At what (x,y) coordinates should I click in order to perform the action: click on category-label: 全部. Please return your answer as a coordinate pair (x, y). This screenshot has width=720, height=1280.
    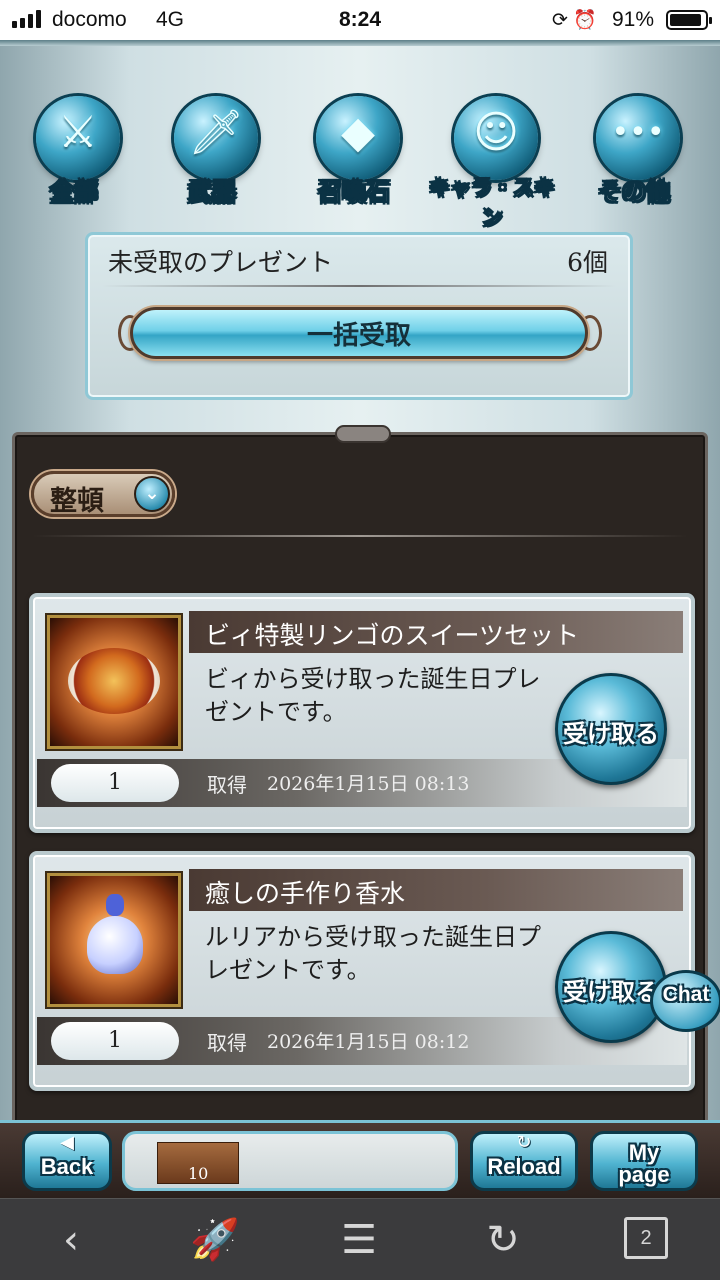
    Looking at the image, I should click on (74, 192).